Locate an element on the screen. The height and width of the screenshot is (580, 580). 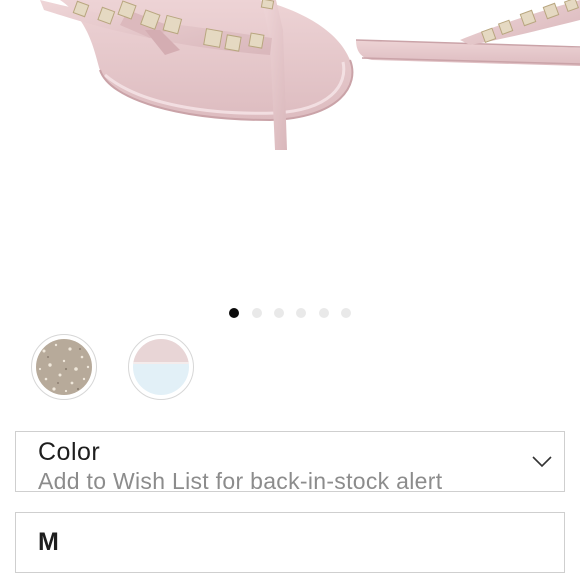
right-sandal-strap is located at coordinates (520, 22).